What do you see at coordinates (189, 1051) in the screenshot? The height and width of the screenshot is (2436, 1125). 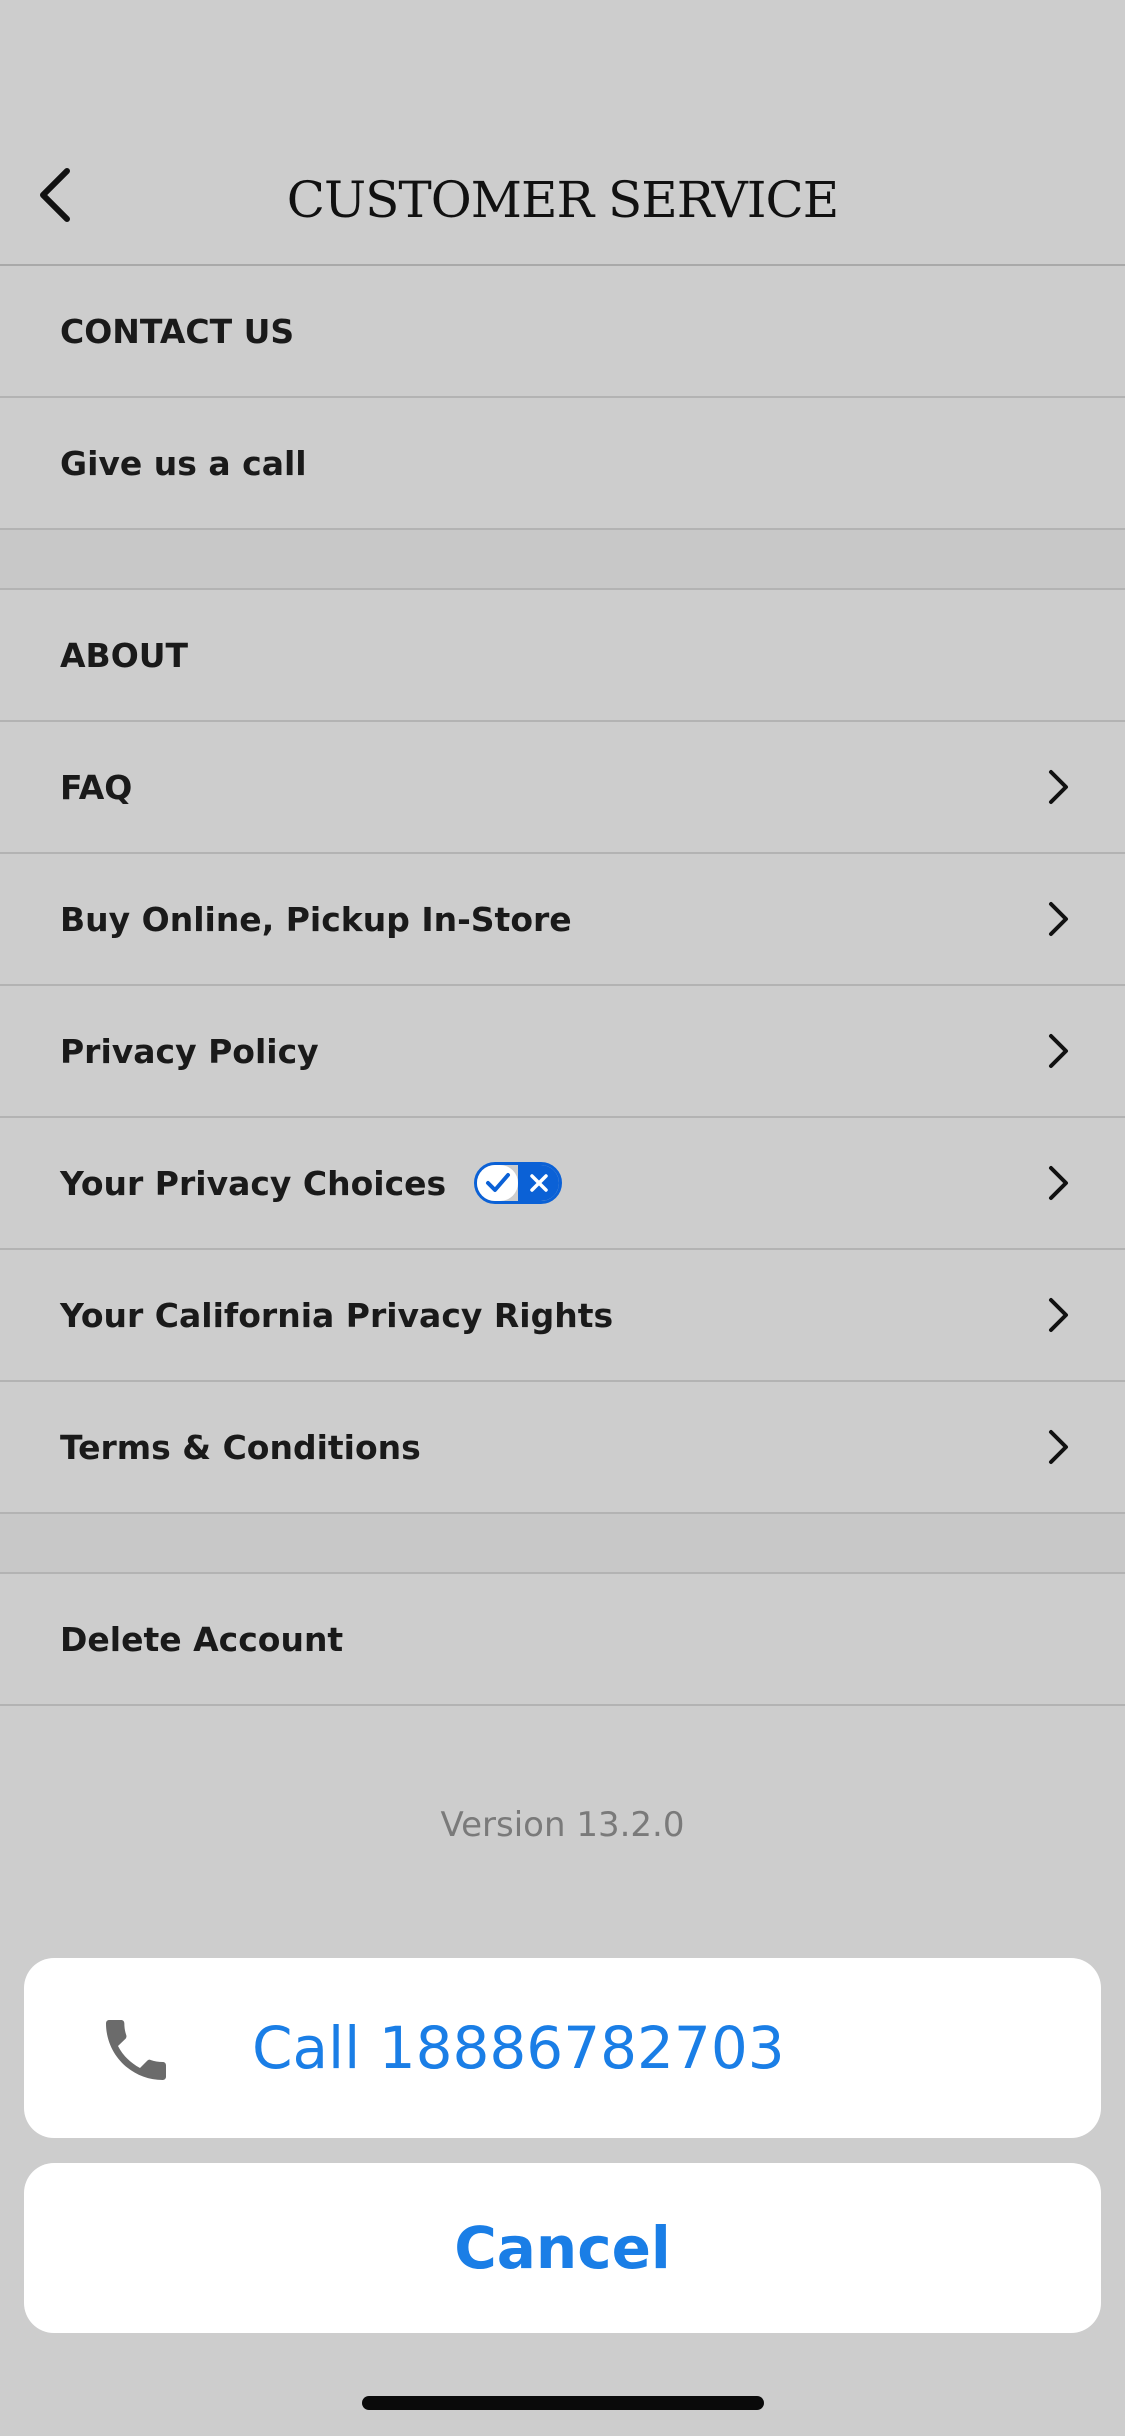 I see `list-item-label: Privacy Policy` at bounding box center [189, 1051].